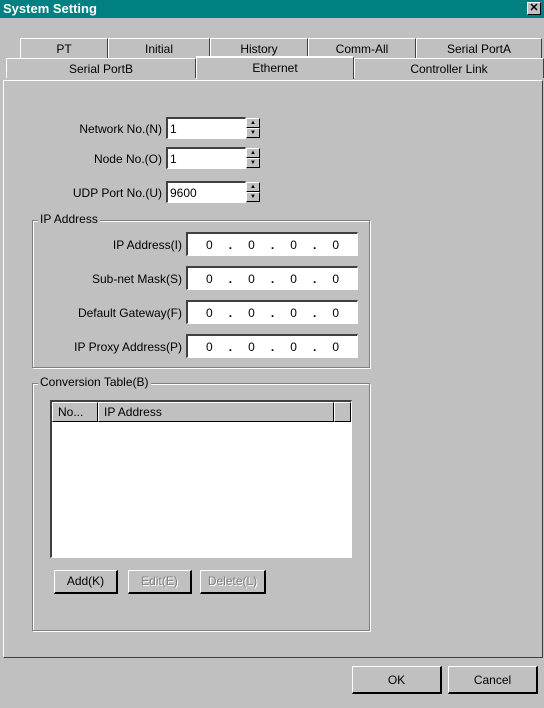 The image size is (544, 708). What do you see at coordinates (206, 158) in the screenshot?
I see `node-no-field` at bounding box center [206, 158].